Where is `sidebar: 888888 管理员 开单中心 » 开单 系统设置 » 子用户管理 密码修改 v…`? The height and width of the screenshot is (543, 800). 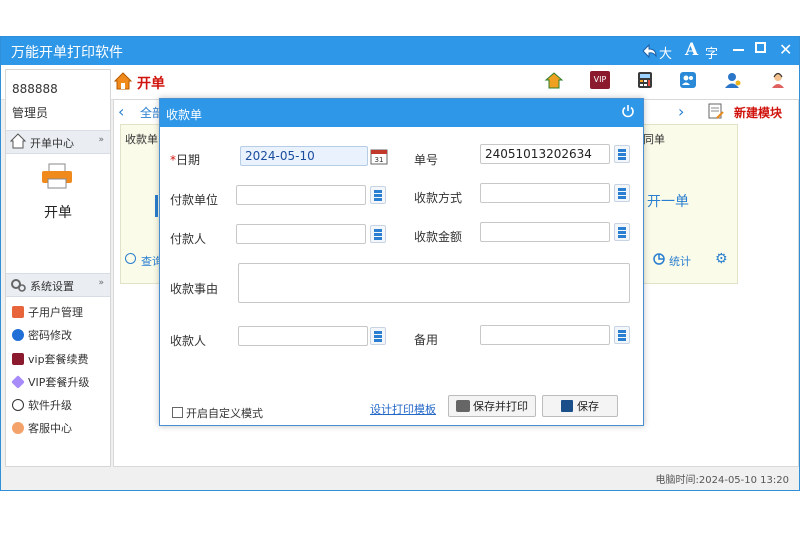 sidebar: 888888 管理员 开单中心 » 开单 系统设置 » 子用户管理 密码修改 v… is located at coordinates (58, 268).